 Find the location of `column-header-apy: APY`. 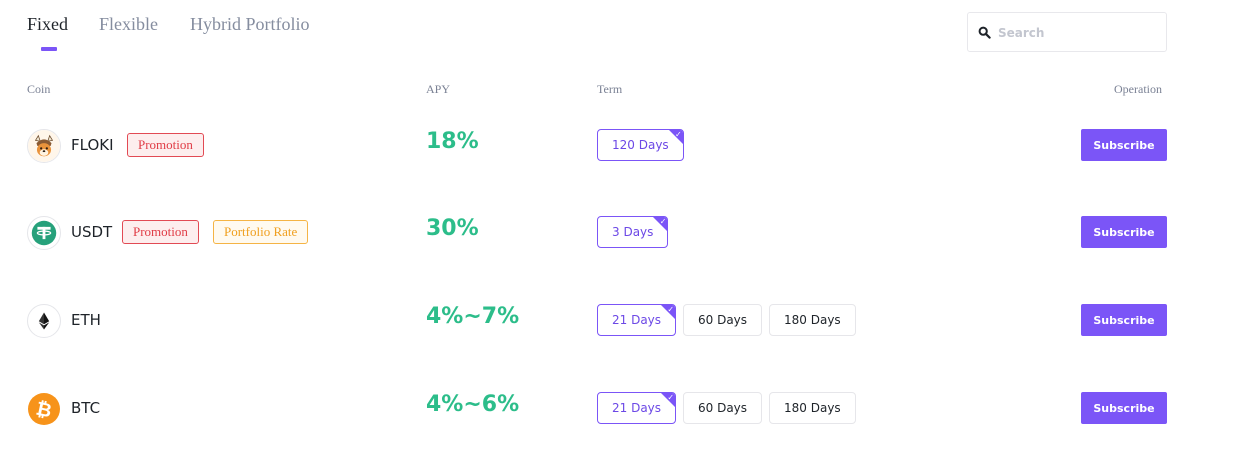

column-header-apy: APY is located at coordinates (438, 89).